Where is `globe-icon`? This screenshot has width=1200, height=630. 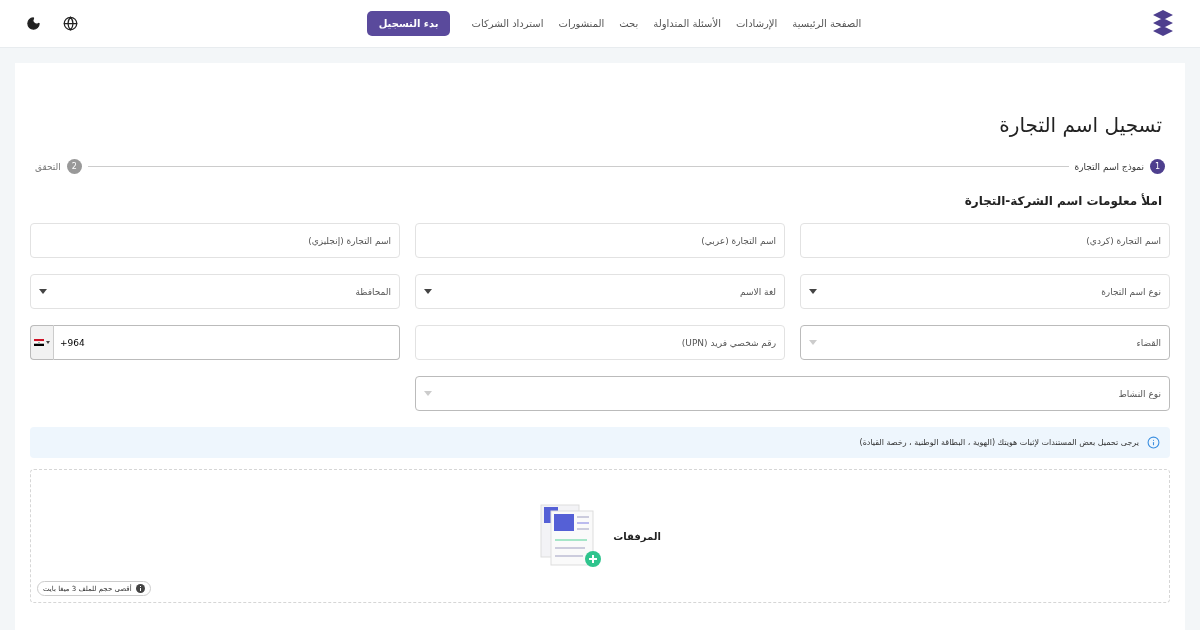 globe-icon is located at coordinates (70, 23).